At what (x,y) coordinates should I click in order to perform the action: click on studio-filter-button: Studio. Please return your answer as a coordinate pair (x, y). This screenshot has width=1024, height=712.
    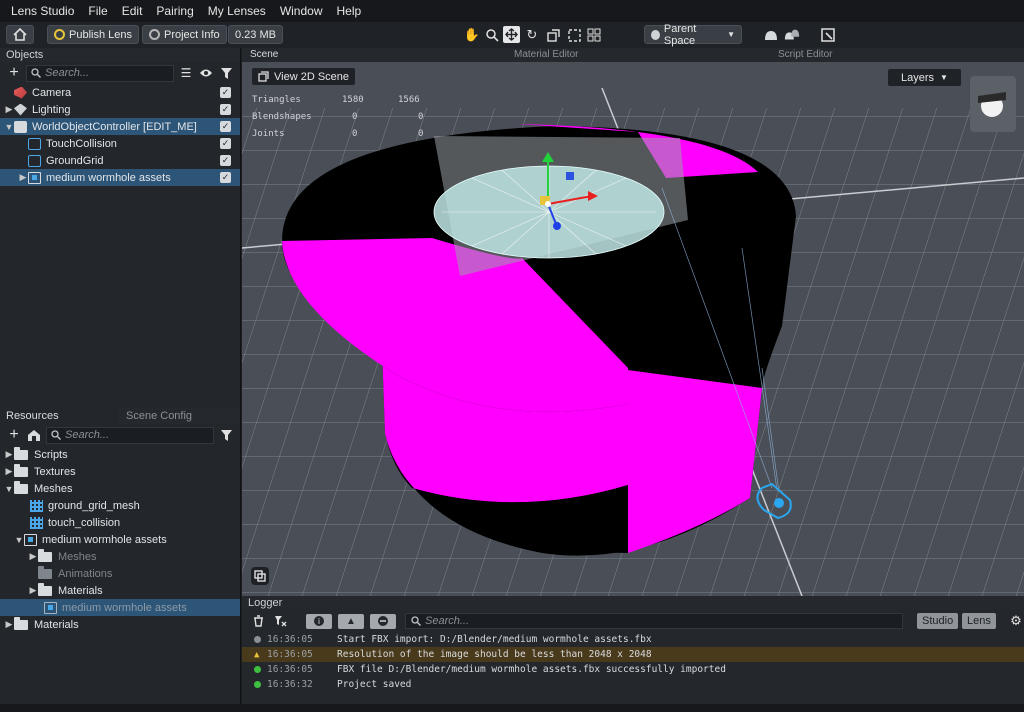
    Looking at the image, I should click on (938, 621).